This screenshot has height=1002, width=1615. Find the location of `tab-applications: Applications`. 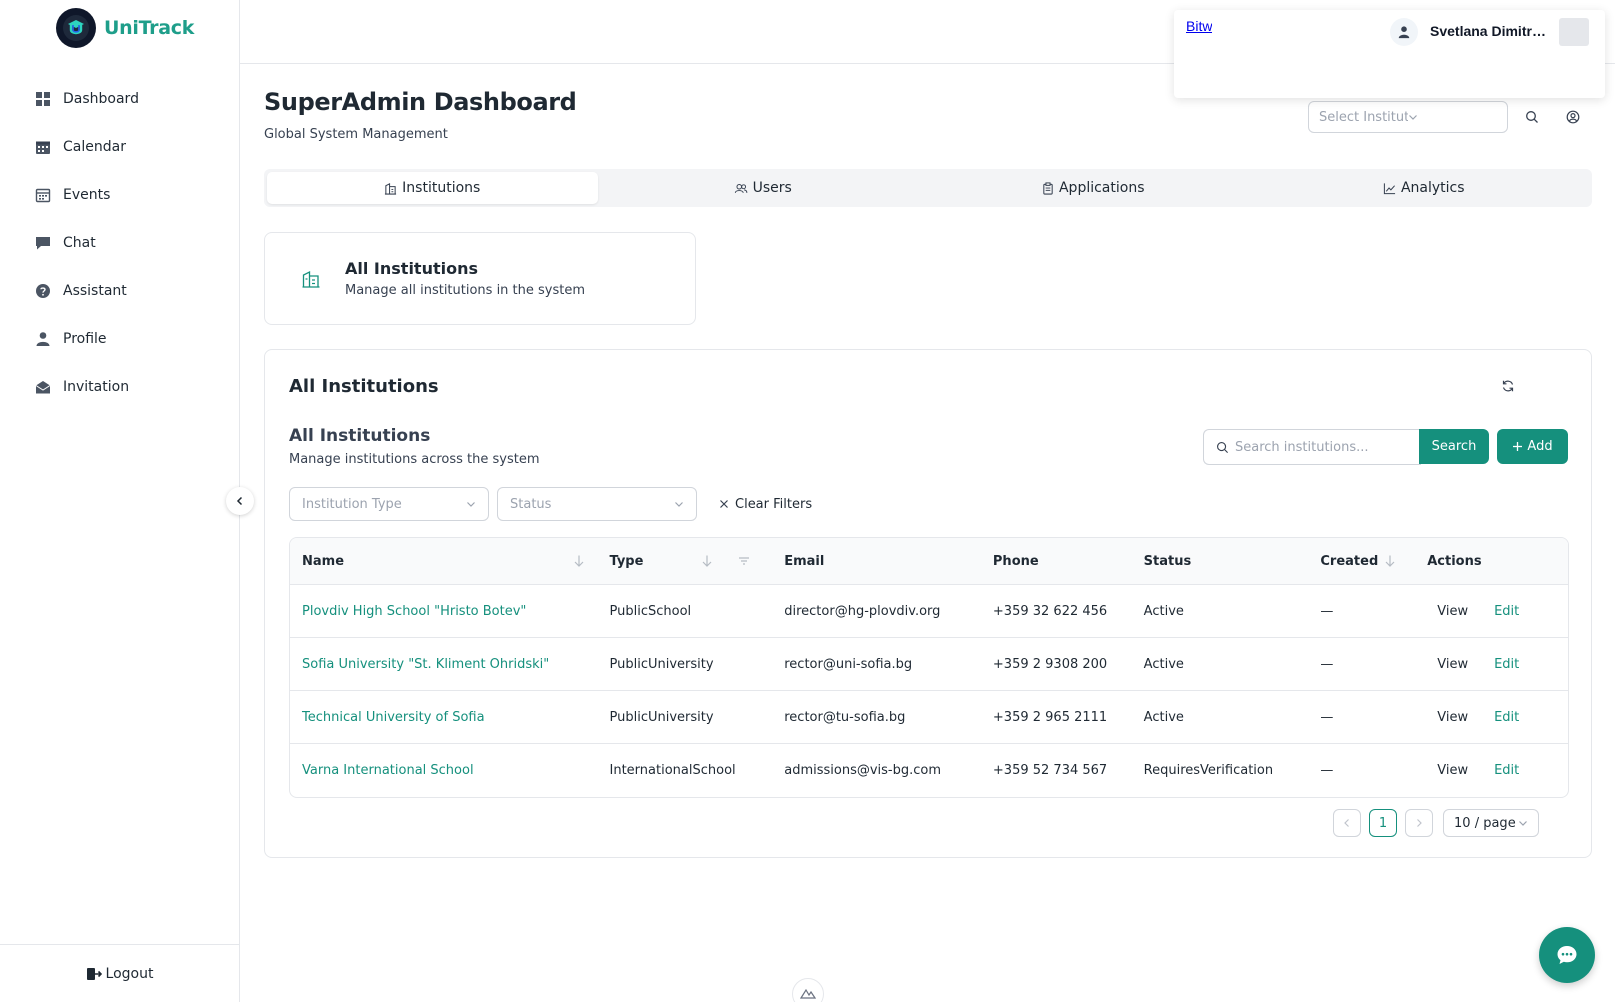

tab-applications: Applications is located at coordinates (1093, 188).